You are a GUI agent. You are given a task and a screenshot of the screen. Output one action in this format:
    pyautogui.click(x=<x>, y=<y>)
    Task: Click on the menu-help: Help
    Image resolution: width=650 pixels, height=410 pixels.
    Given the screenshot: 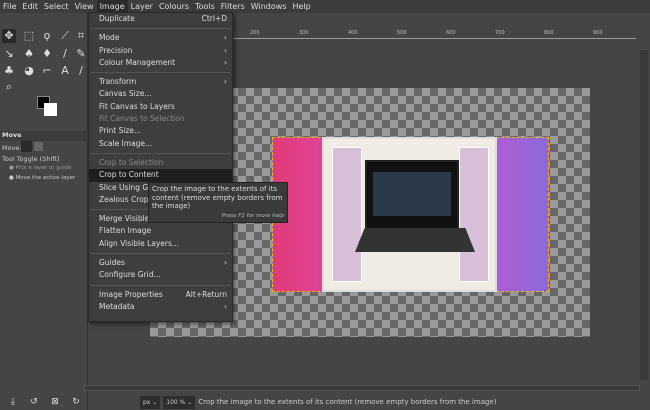 What is the action you would take?
    pyautogui.click(x=301, y=6)
    